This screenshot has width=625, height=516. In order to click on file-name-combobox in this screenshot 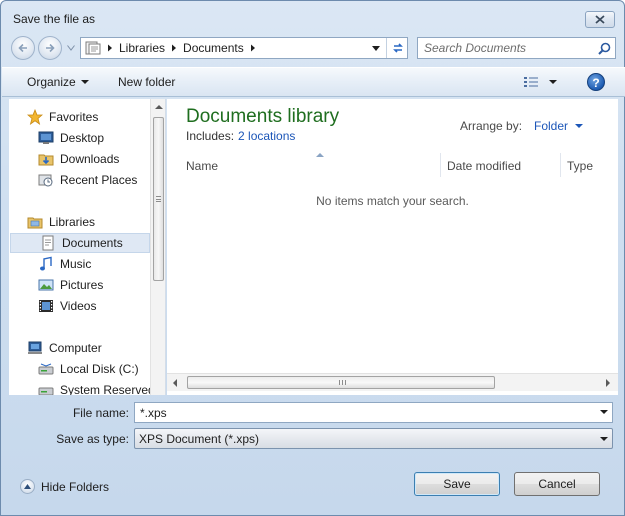, I will do `click(373, 412)`.